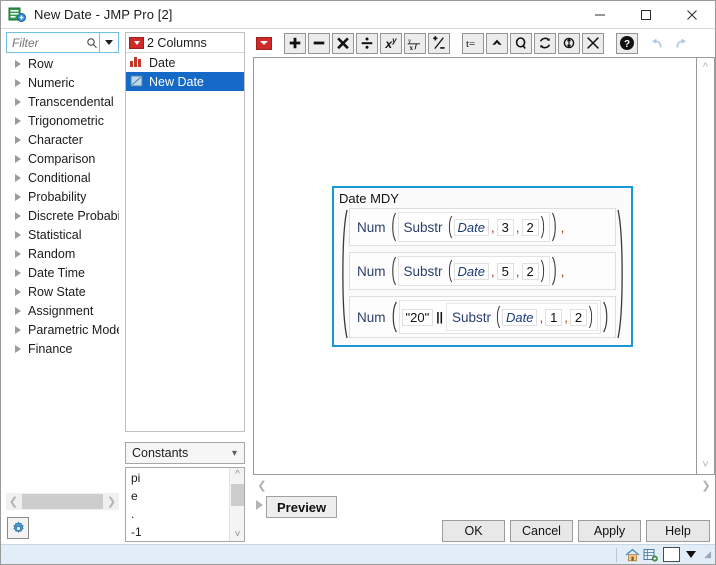  I want to click on function-list-horizontal-scrollbar: ❮ ❯, so click(62, 501).